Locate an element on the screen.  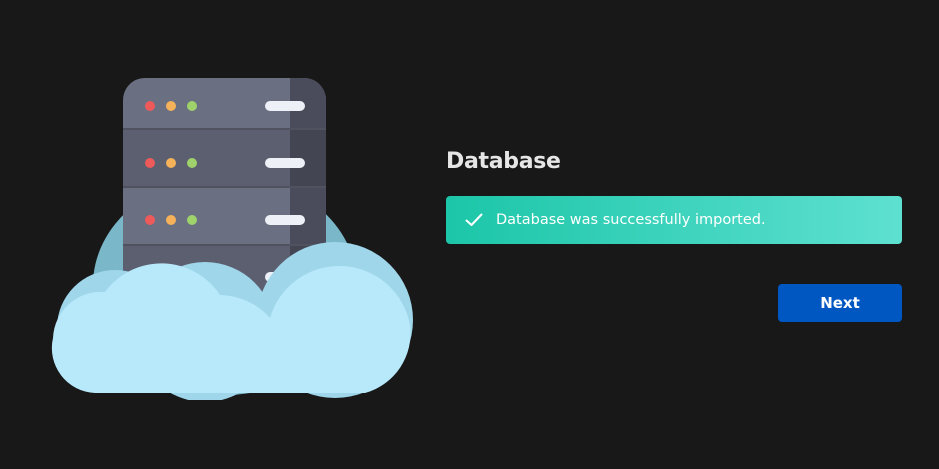
alert-message: Database was successfully imported. is located at coordinates (631, 220).